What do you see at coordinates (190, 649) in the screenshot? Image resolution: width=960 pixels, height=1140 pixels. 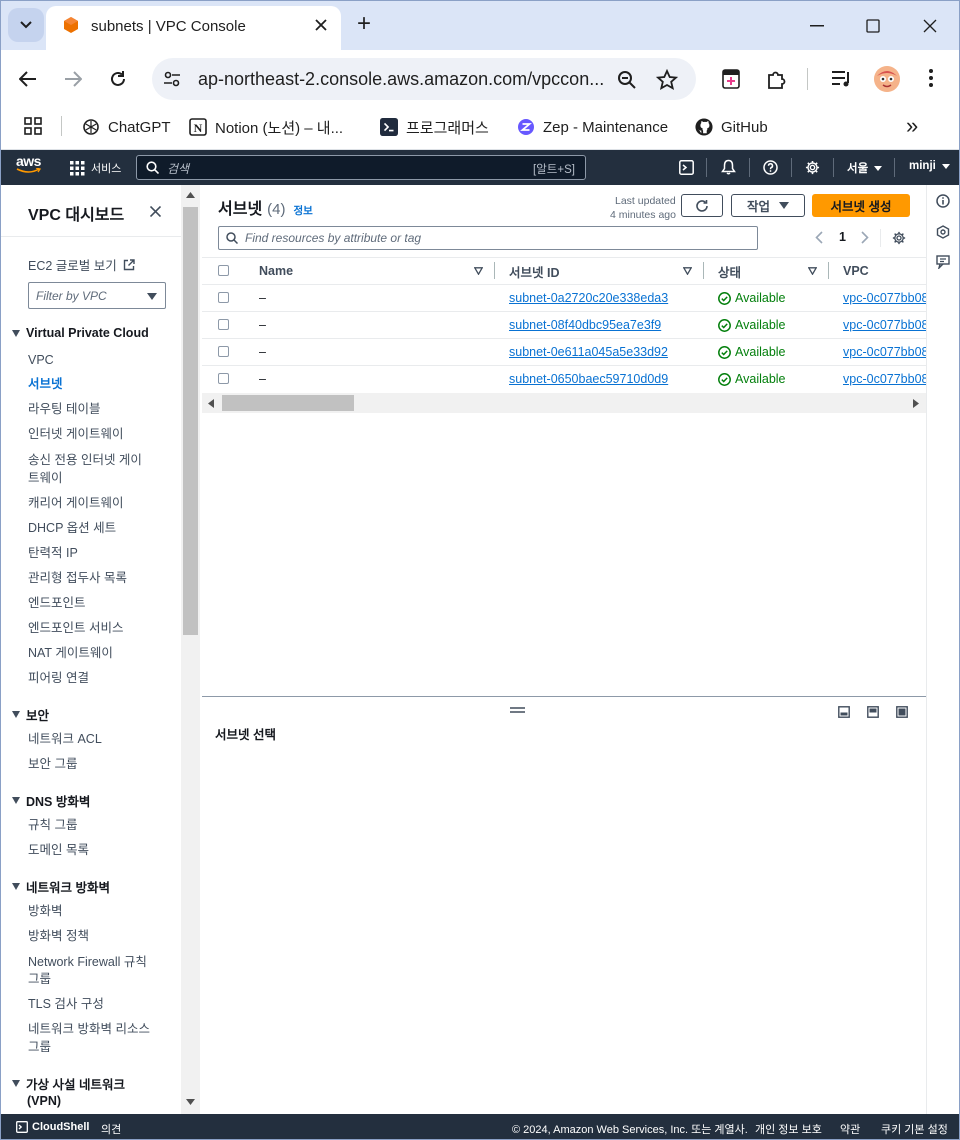 I see `sidebar-scrollbar` at bounding box center [190, 649].